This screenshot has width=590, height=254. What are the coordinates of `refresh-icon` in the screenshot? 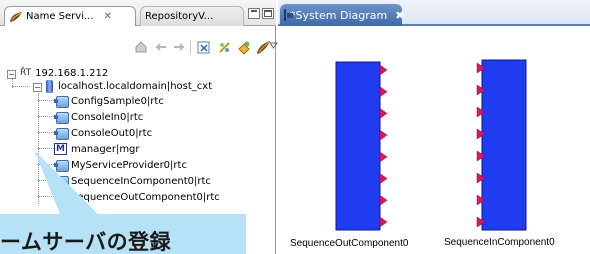 It's located at (204, 47).